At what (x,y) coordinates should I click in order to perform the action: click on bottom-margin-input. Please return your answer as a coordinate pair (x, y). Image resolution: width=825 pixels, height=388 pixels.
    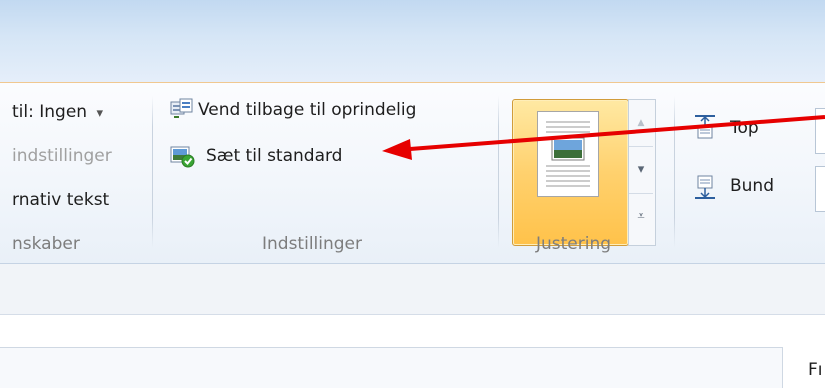
    Looking at the image, I should click on (820, 189).